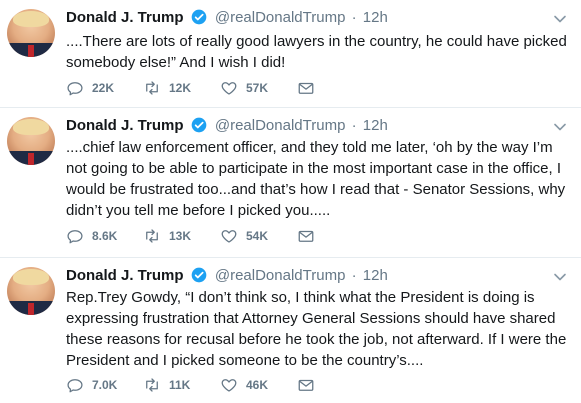 Image resolution: width=581 pixels, height=403 pixels. I want to click on tweet-actions: 8.6K 13K 54K, so click(194, 236).